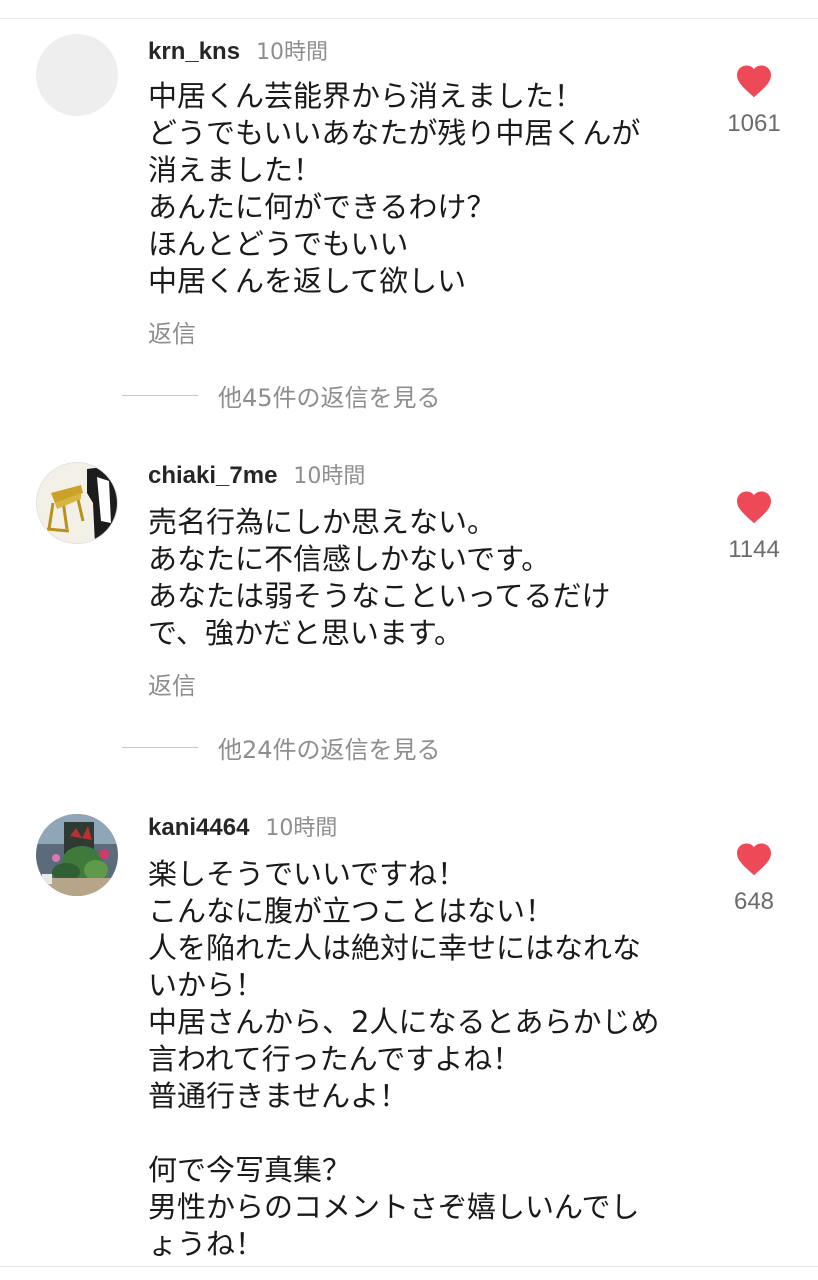 The image size is (818, 1280). I want to click on comment-line: 普通行きませんよ！, so click(278, 1096).